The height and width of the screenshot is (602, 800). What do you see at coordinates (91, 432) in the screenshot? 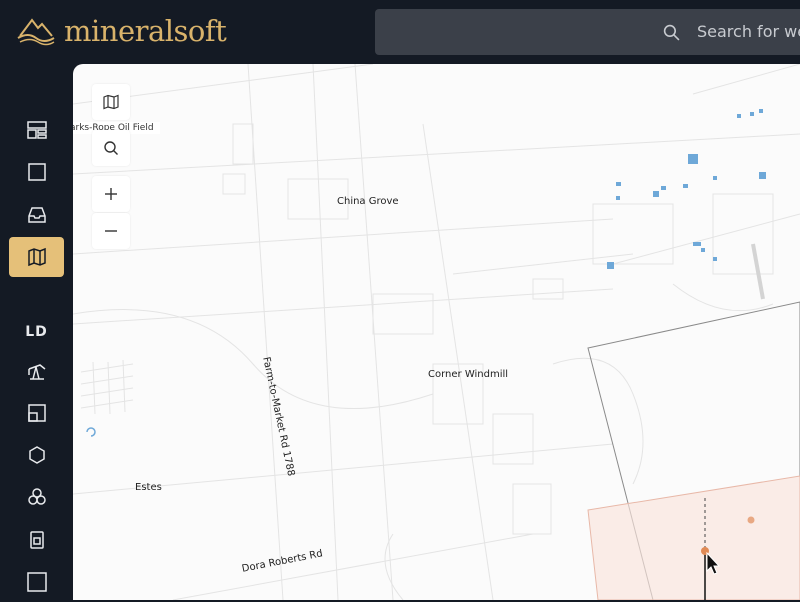
I see `refresh-map-icon` at bounding box center [91, 432].